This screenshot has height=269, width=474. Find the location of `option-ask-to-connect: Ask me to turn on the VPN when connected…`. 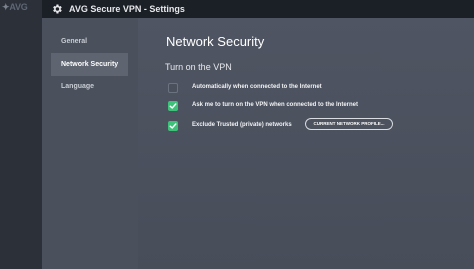

option-ask-to-connect: Ask me to turn on the VPN when connected… is located at coordinates (313, 107).